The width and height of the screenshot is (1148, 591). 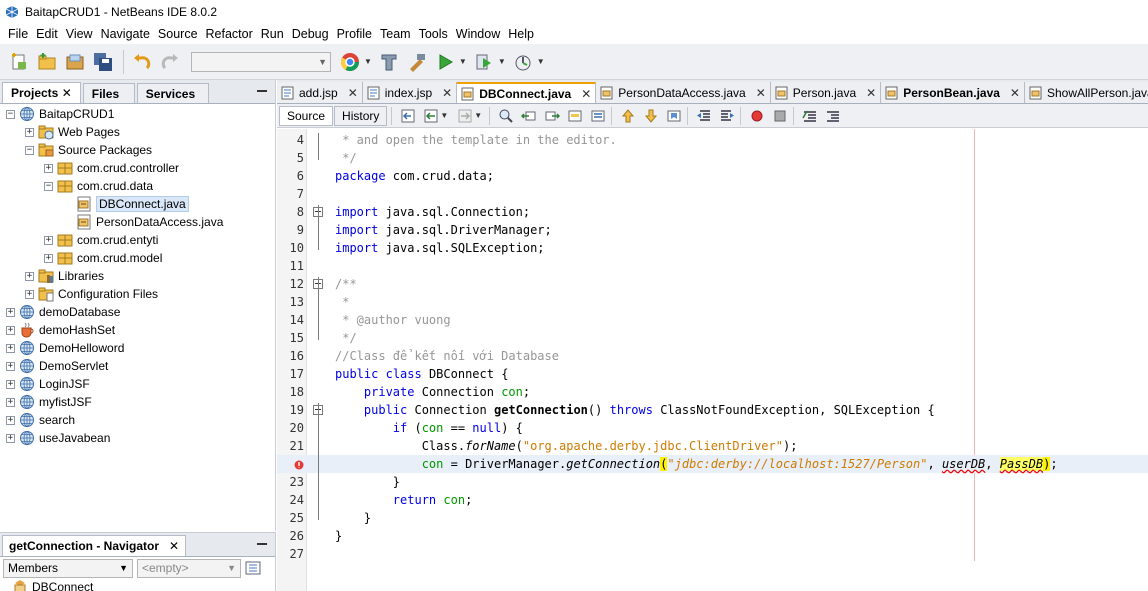 I want to click on uncomment-icon, so click(x=833, y=116).